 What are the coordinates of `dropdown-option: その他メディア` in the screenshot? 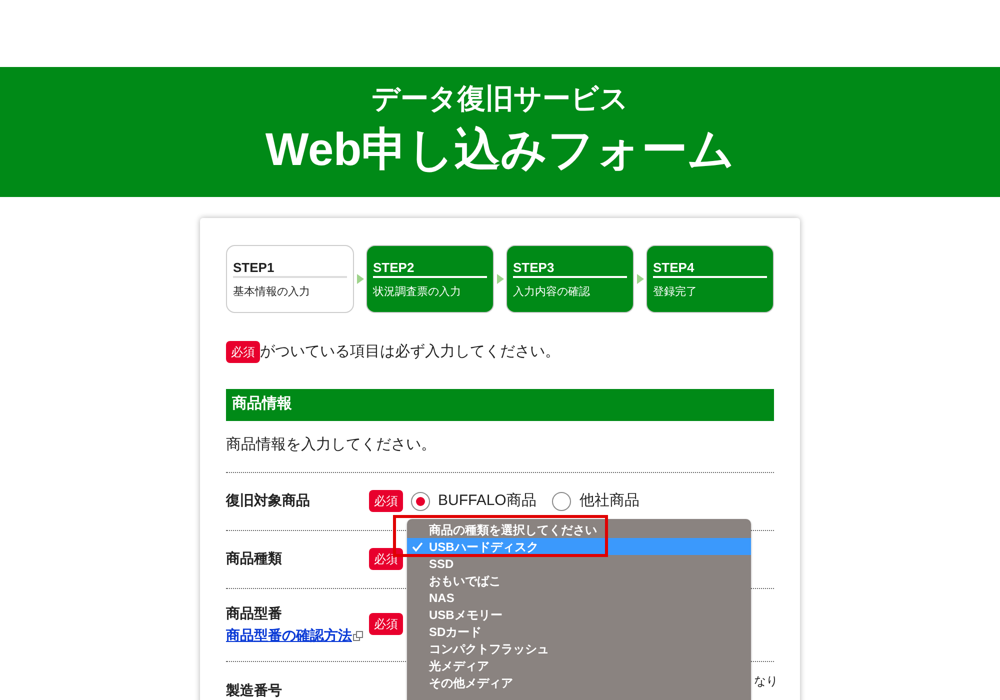 It's located at (579, 682).